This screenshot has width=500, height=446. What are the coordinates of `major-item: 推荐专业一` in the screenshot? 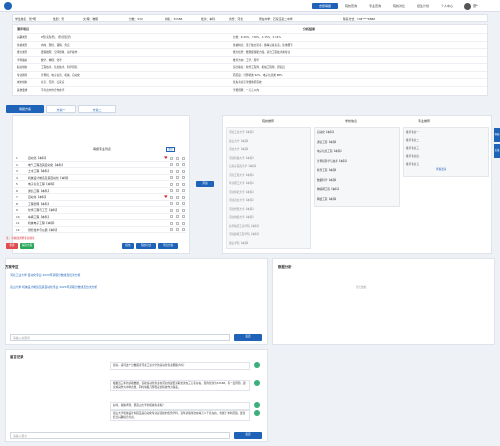 It's located at (412, 132).